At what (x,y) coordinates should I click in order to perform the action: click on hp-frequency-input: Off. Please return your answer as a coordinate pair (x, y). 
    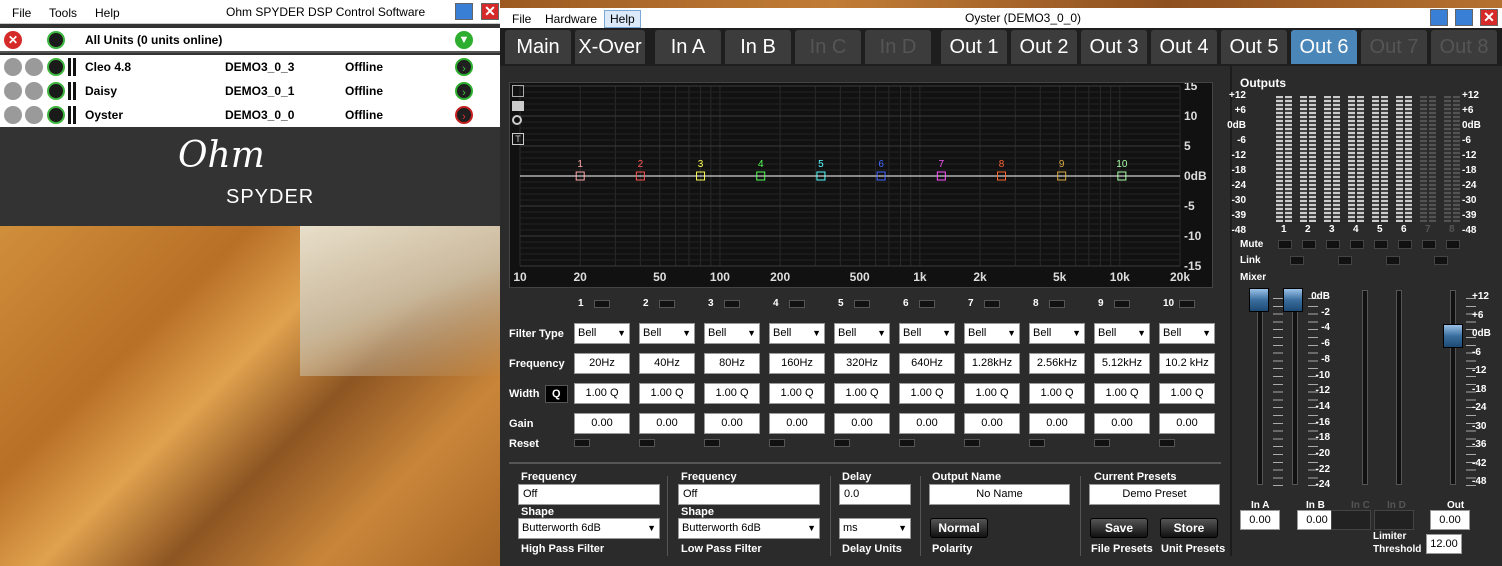
    Looking at the image, I should click on (589, 494).